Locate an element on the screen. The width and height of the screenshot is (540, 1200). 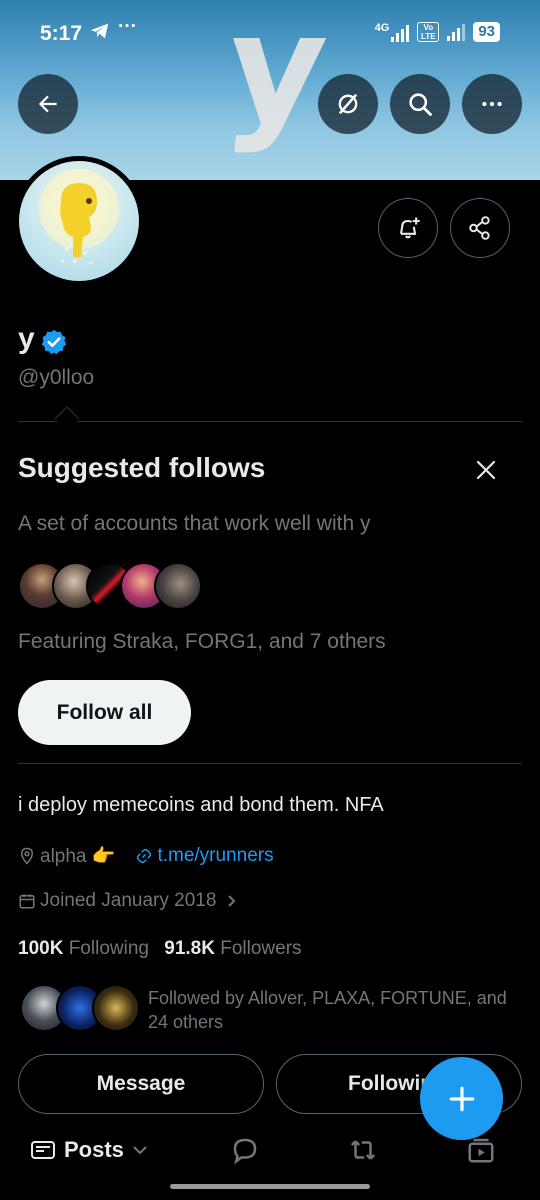
profile-meta: alpha 👉 t.me/yrunners is located at coordinates (146, 856).